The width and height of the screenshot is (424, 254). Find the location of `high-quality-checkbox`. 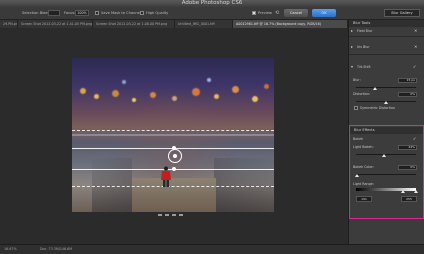

high-quality-checkbox is located at coordinates (142, 13).